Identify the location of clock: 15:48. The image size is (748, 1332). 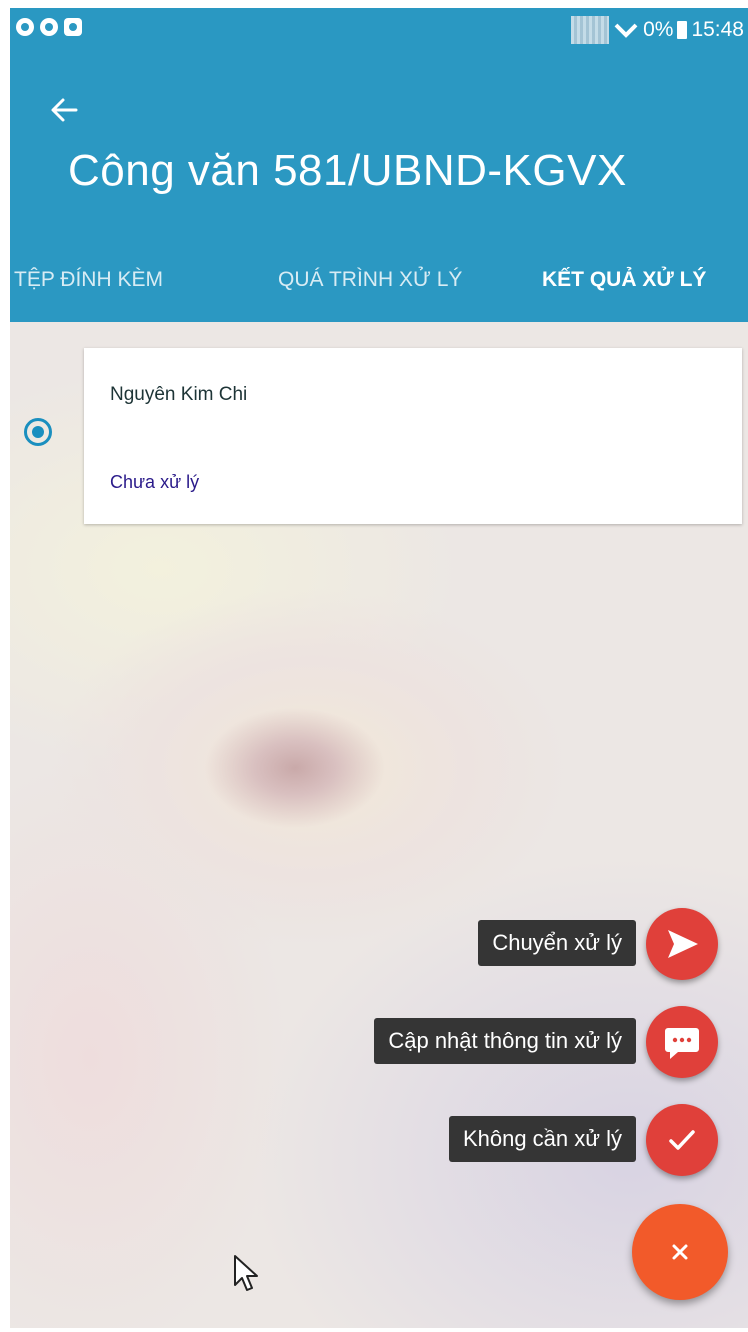
(717, 29).